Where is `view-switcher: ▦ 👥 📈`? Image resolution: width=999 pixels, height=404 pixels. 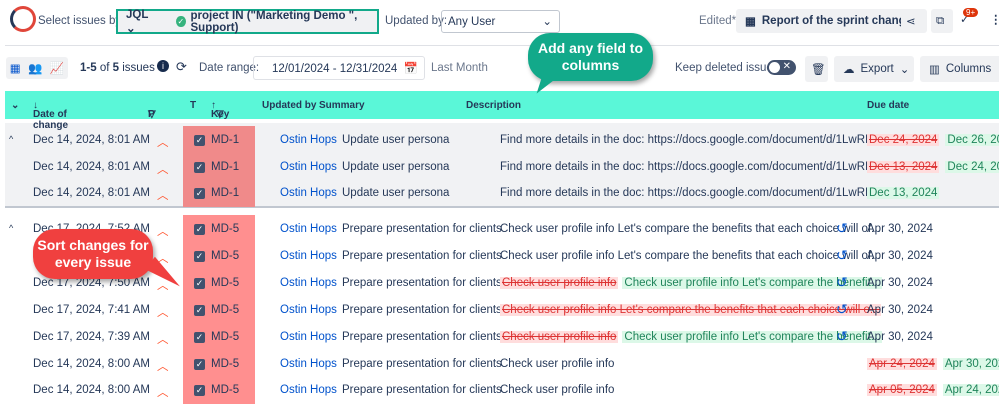
view-switcher: ▦ 👥 📈 is located at coordinates (37, 68).